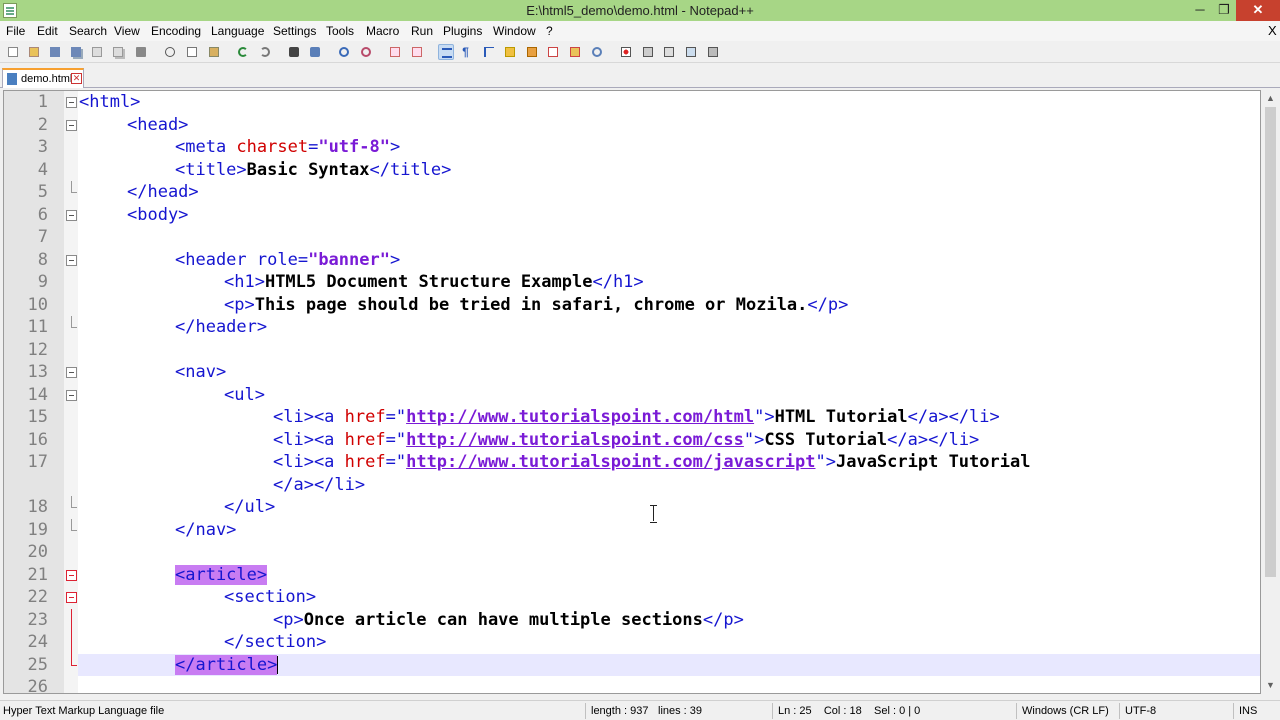 Image resolution: width=1280 pixels, height=720 pixels. I want to click on play-macro-icon, so click(669, 52).